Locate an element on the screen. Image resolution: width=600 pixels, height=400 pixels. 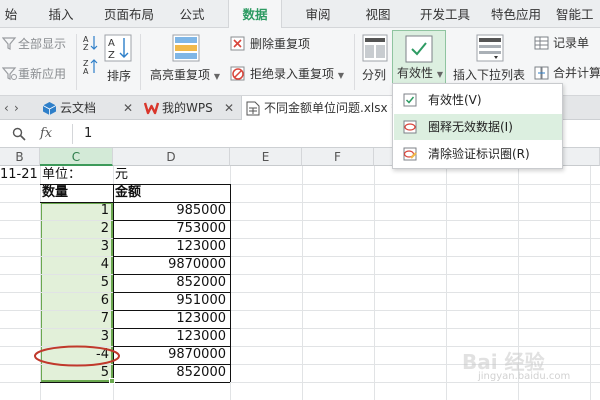
insert-function-button: fx is located at coordinates (46, 133).